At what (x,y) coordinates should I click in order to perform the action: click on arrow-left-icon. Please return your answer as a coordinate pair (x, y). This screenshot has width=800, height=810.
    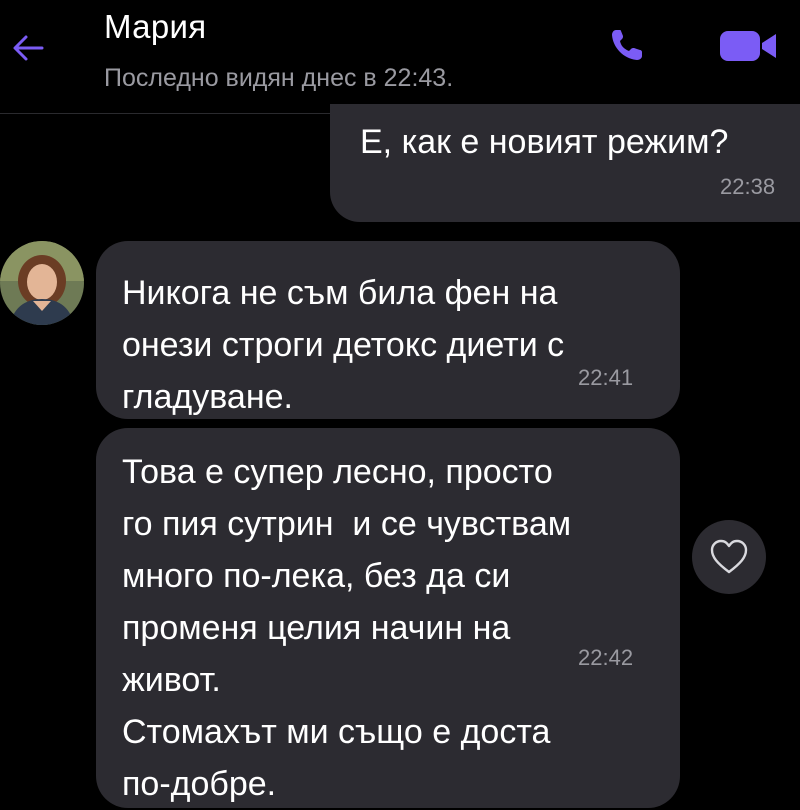
    Looking at the image, I should click on (28, 48).